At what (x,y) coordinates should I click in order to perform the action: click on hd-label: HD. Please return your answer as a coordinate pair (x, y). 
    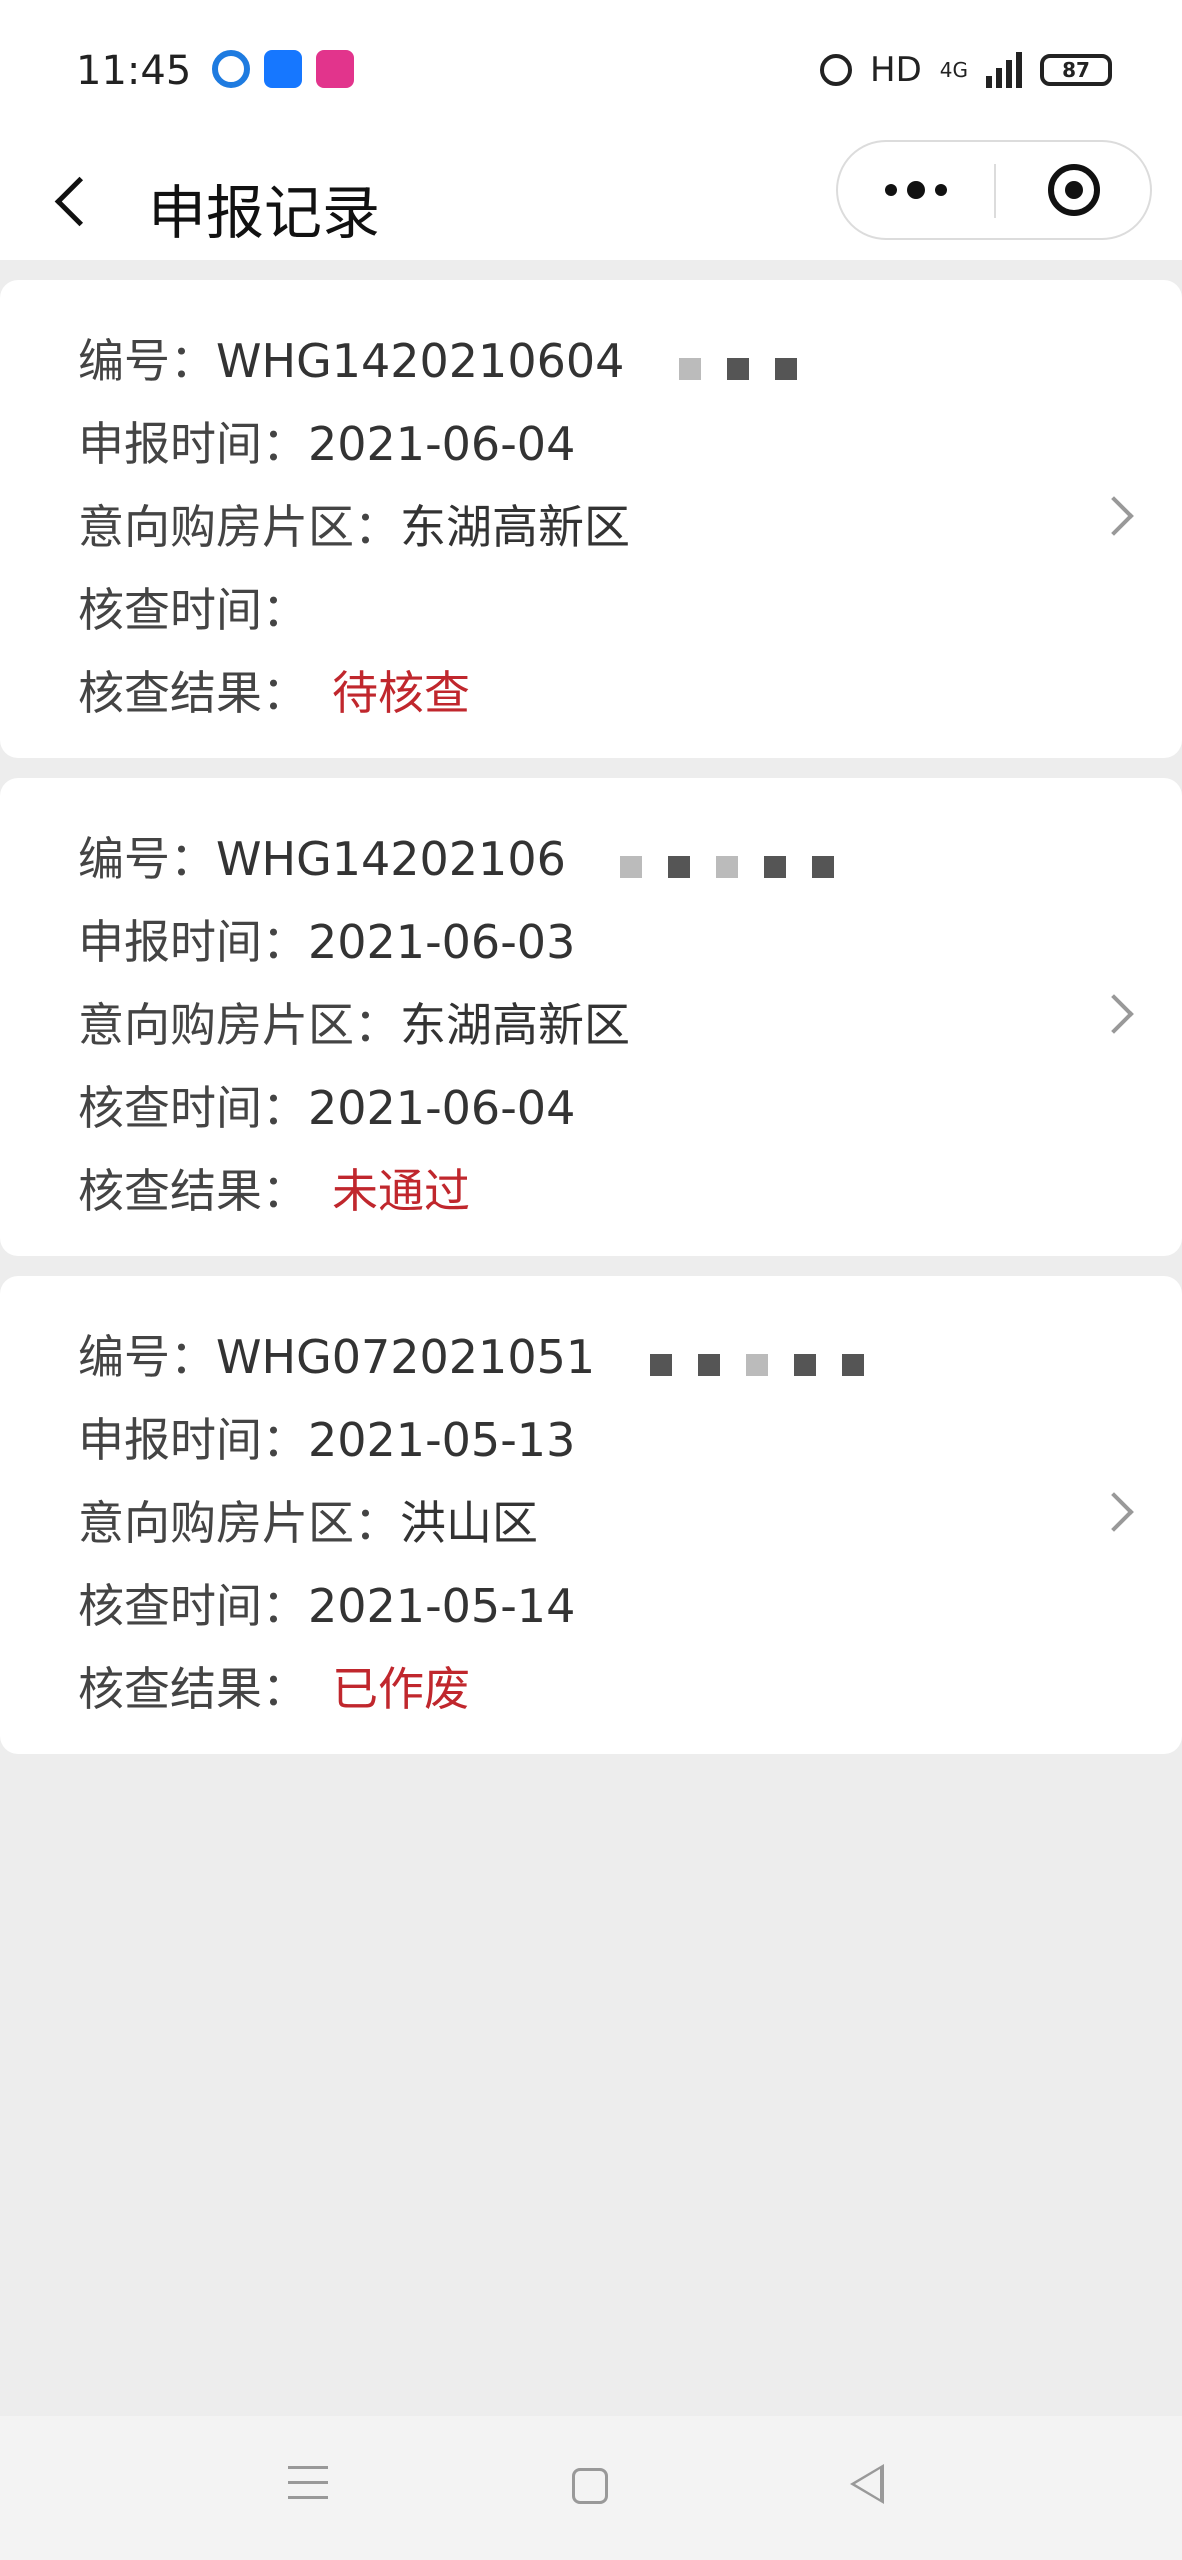
    Looking at the image, I should click on (896, 70).